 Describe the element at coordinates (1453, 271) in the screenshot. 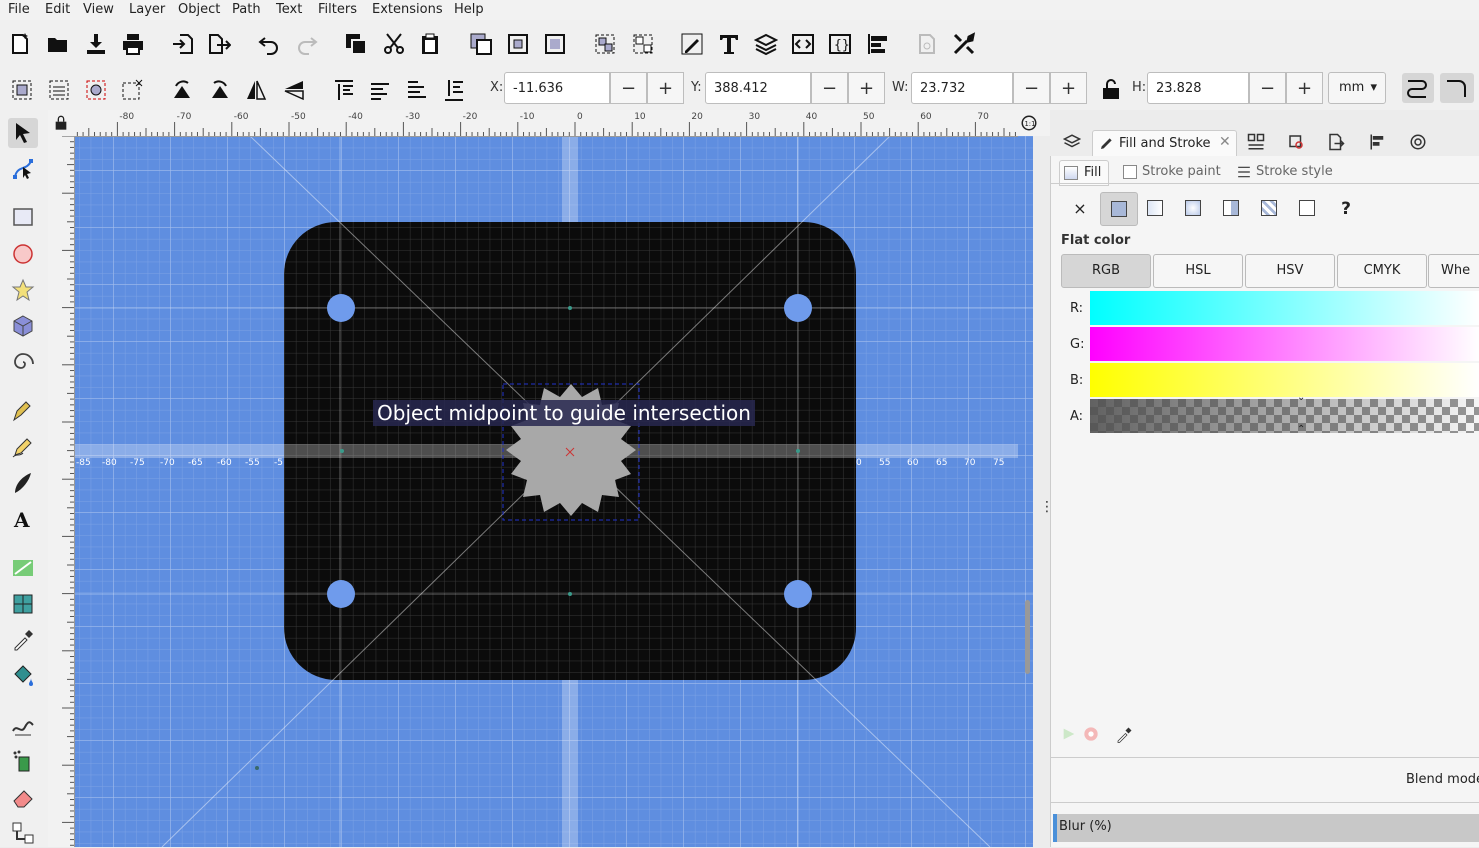

I see `mode-wheel: Whe` at that location.